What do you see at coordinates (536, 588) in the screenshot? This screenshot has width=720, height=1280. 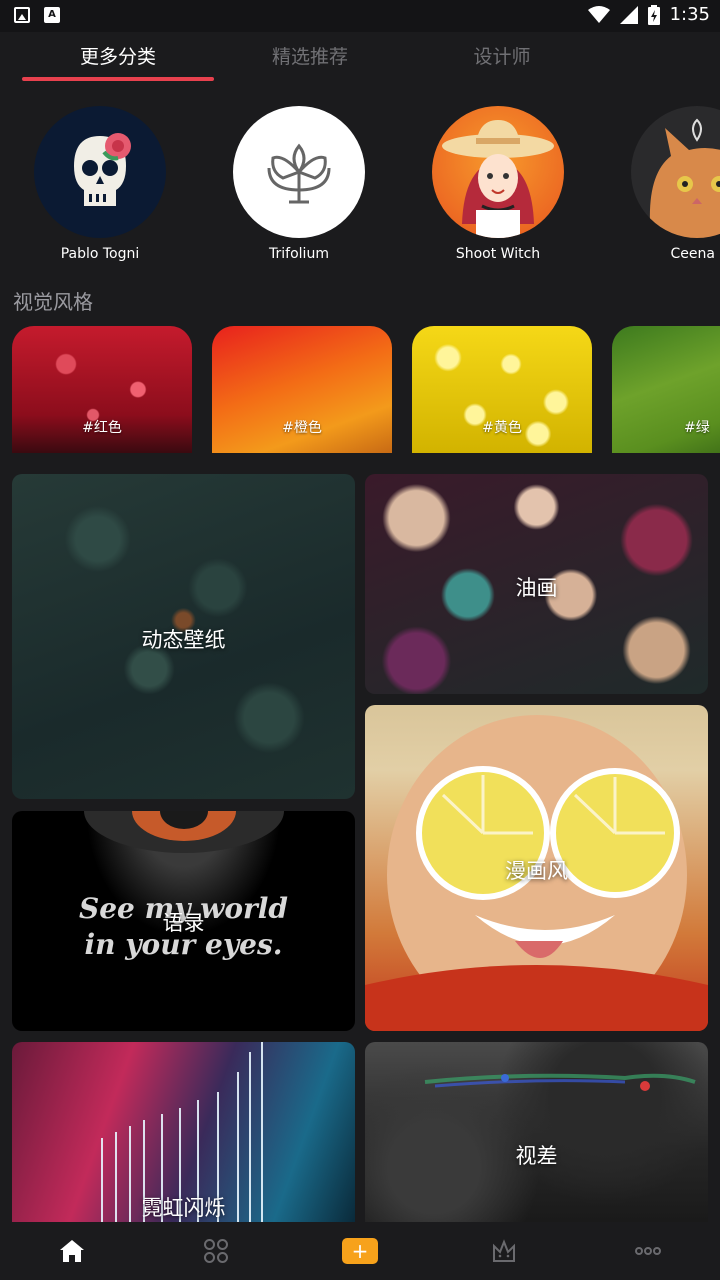 I see `category-label: 油画` at bounding box center [536, 588].